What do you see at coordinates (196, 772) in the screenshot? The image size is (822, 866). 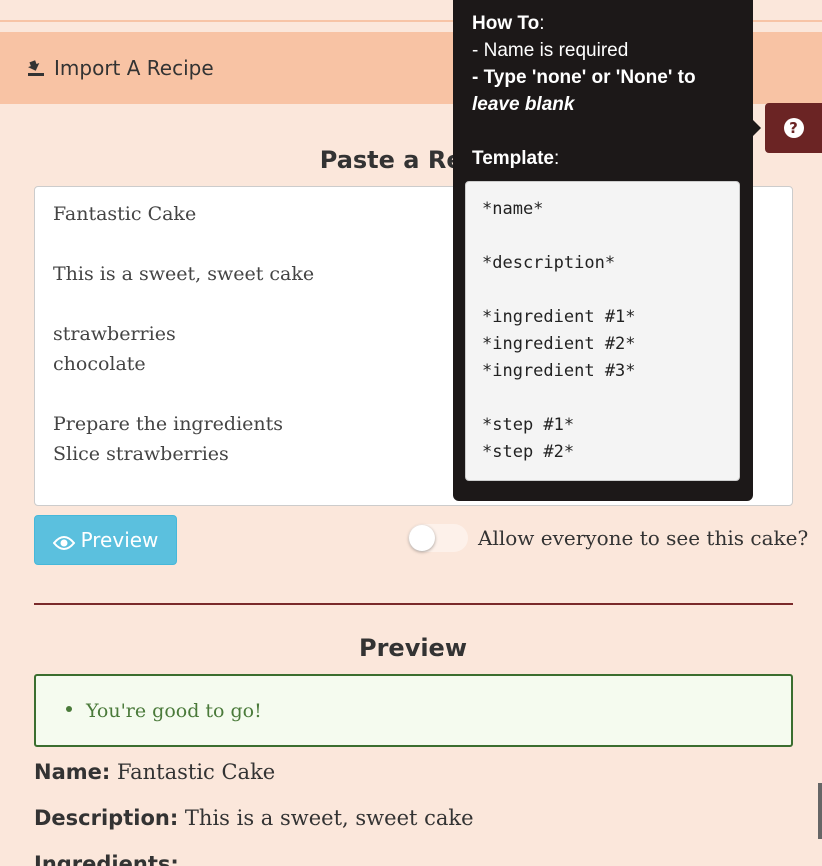 I see `name-value: Fantastic Cake` at bounding box center [196, 772].